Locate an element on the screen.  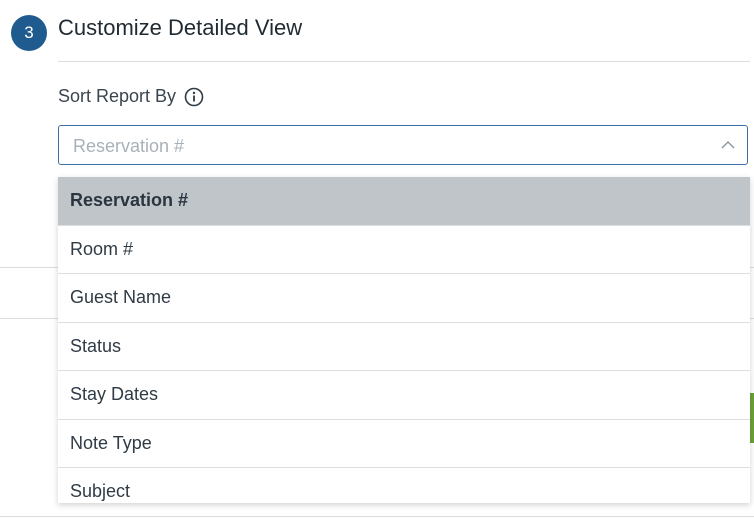
sort-report-by-label-row: Sort Report By is located at coordinates (131, 96).